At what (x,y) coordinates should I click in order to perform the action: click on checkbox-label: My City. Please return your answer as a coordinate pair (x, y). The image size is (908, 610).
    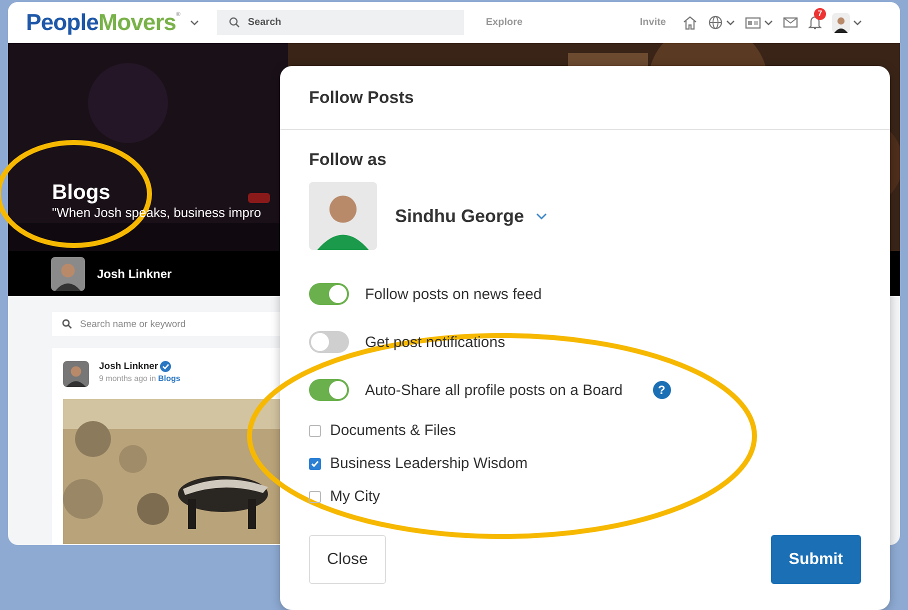
    Looking at the image, I should click on (355, 496).